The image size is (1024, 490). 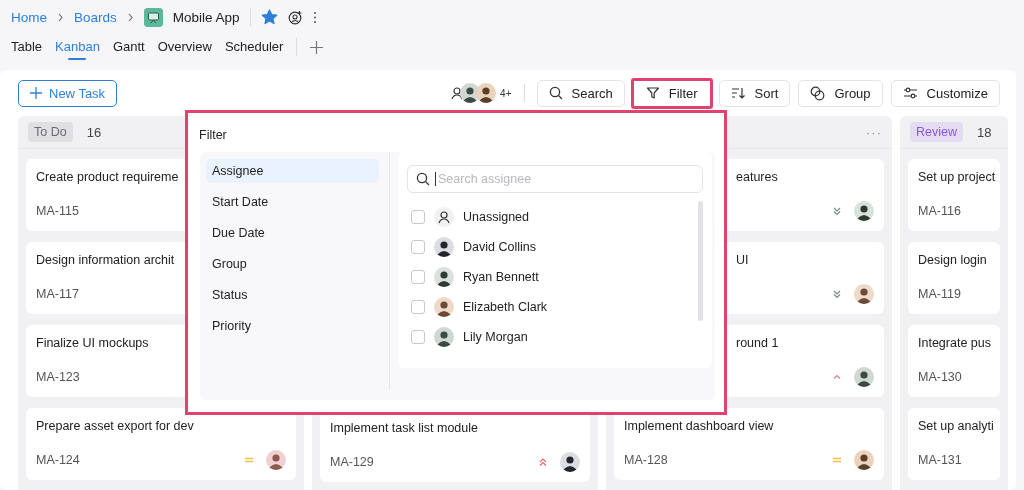 I want to click on task-card: Set up analyti MA-131, so click(x=954, y=444).